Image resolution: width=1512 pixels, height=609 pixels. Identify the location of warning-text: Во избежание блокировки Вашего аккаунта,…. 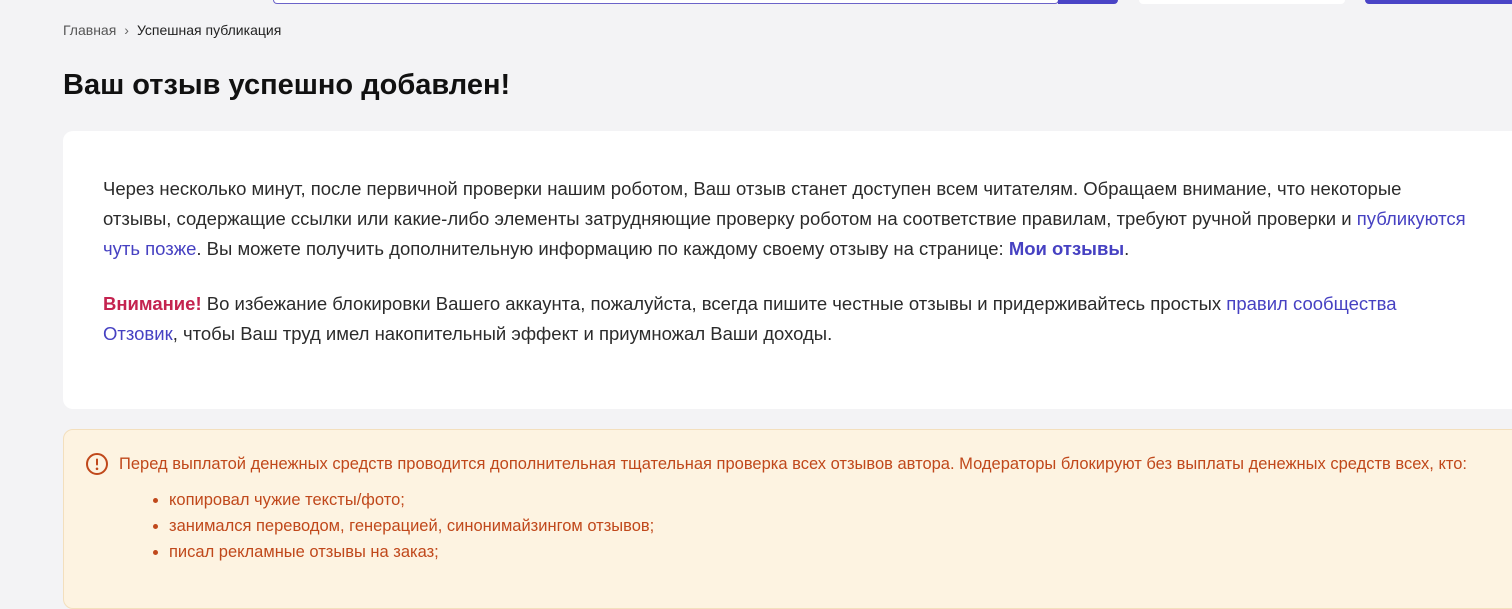
(714, 303).